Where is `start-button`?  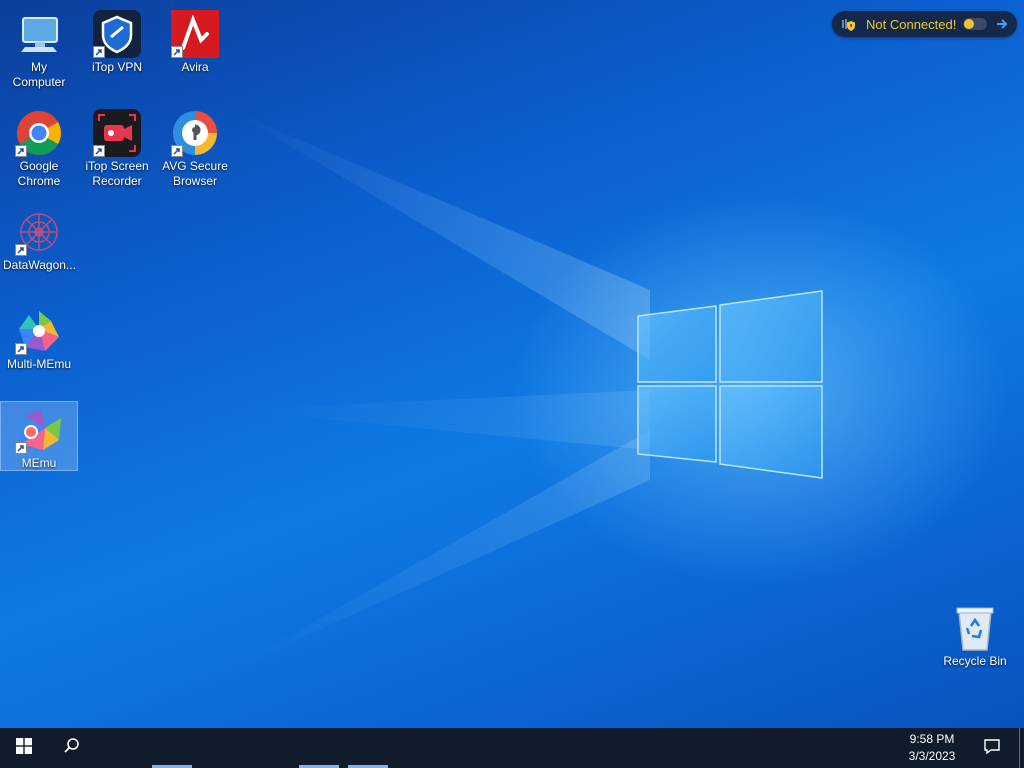 start-button is located at coordinates (24, 748).